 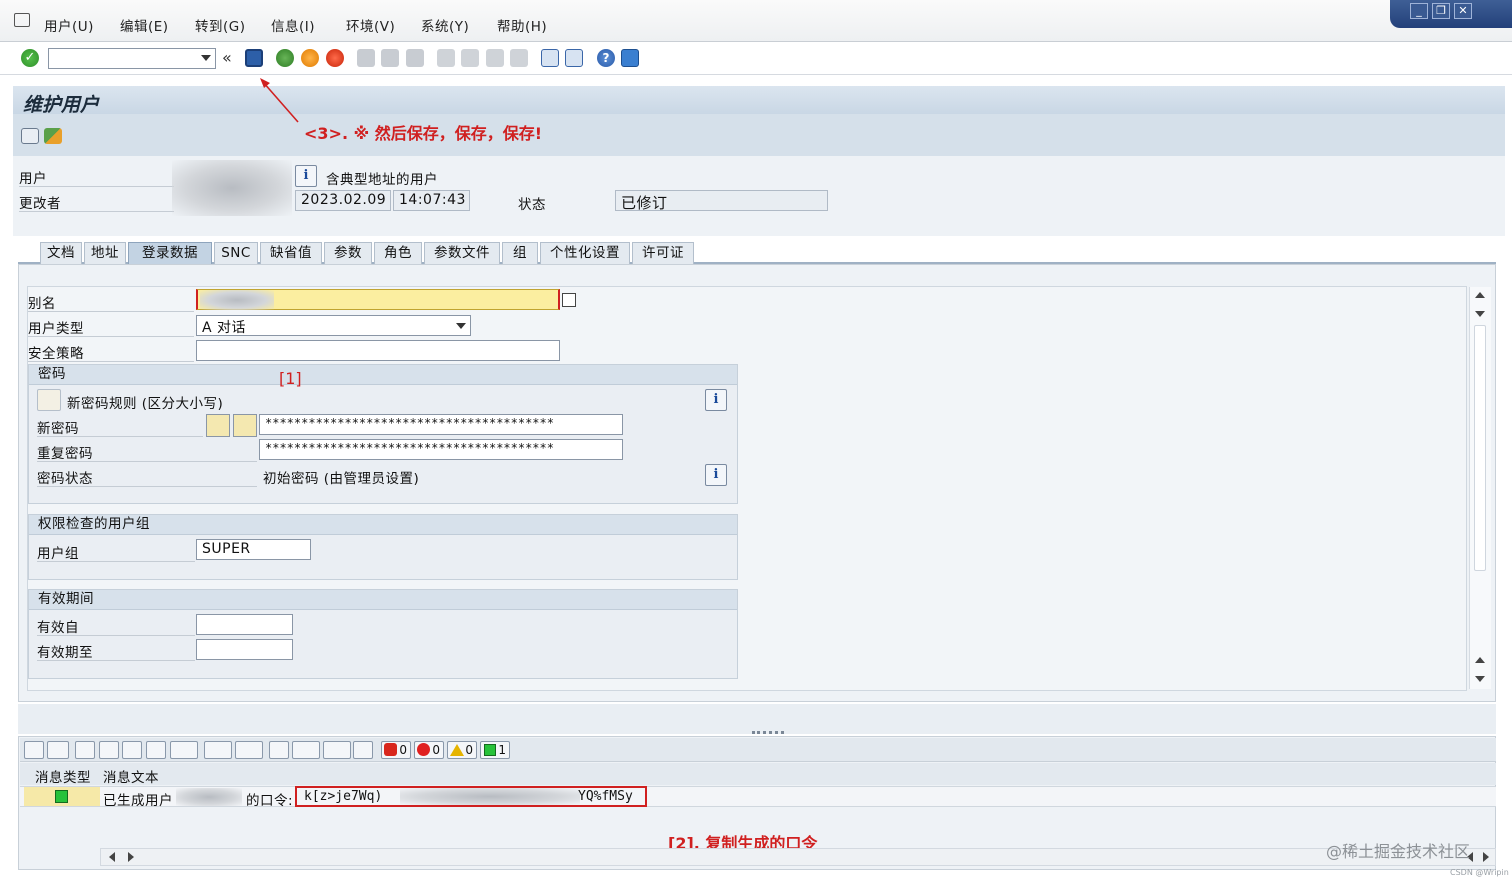 I want to click on tab-parameters: 参数, so click(x=348, y=253).